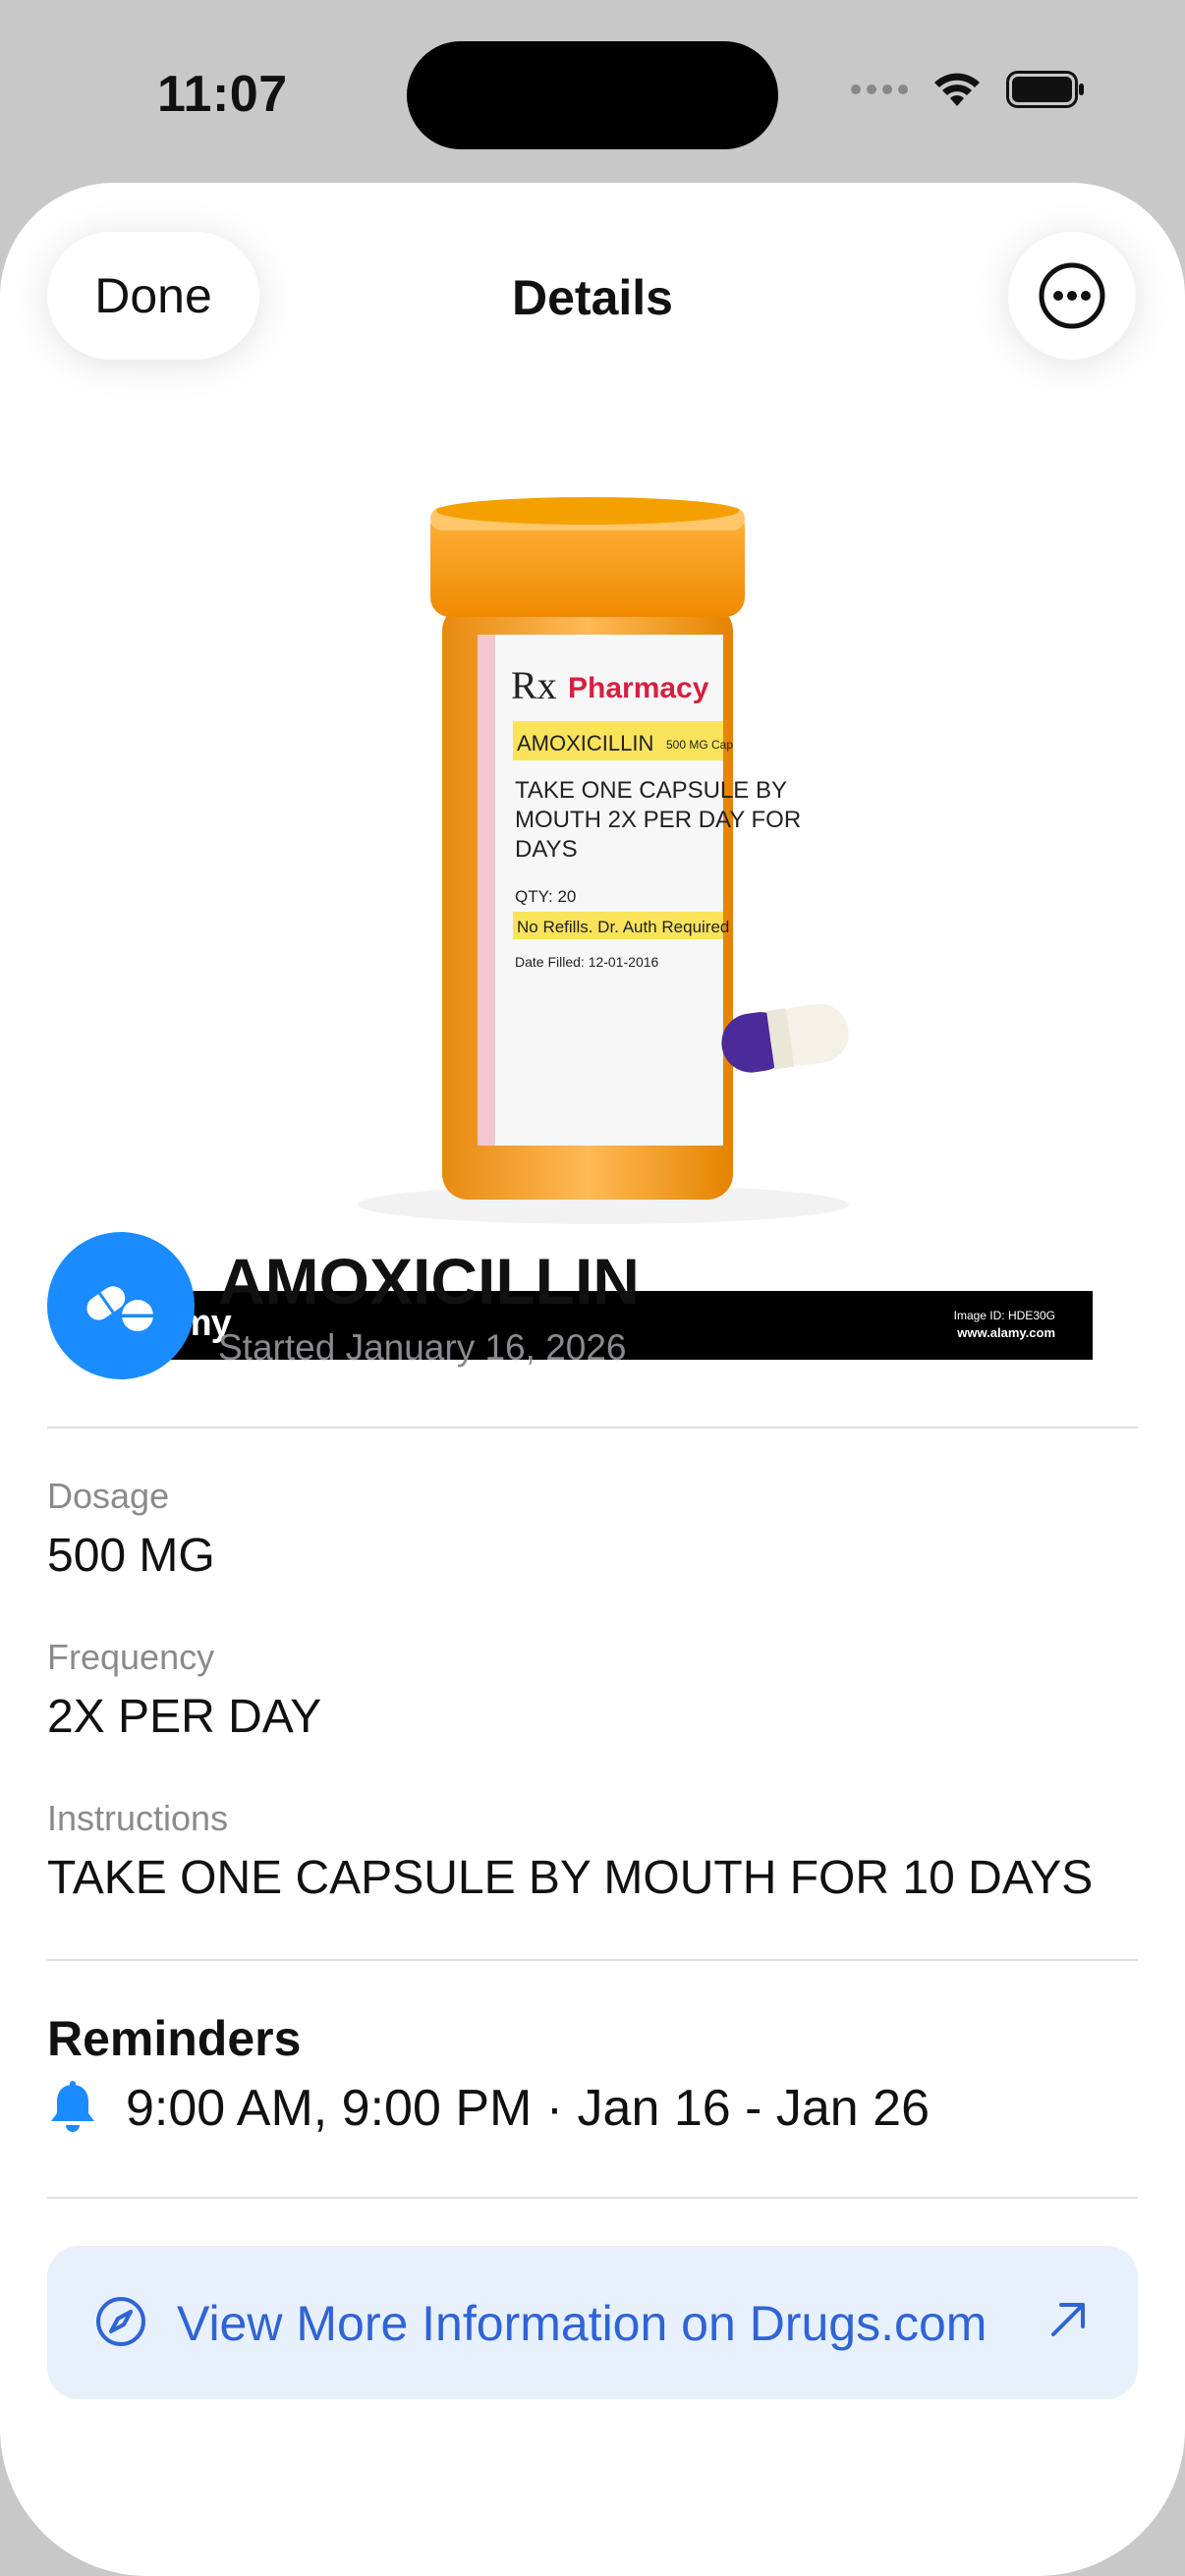  I want to click on photo-site: www.alamy.com, so click(1006, 1332).